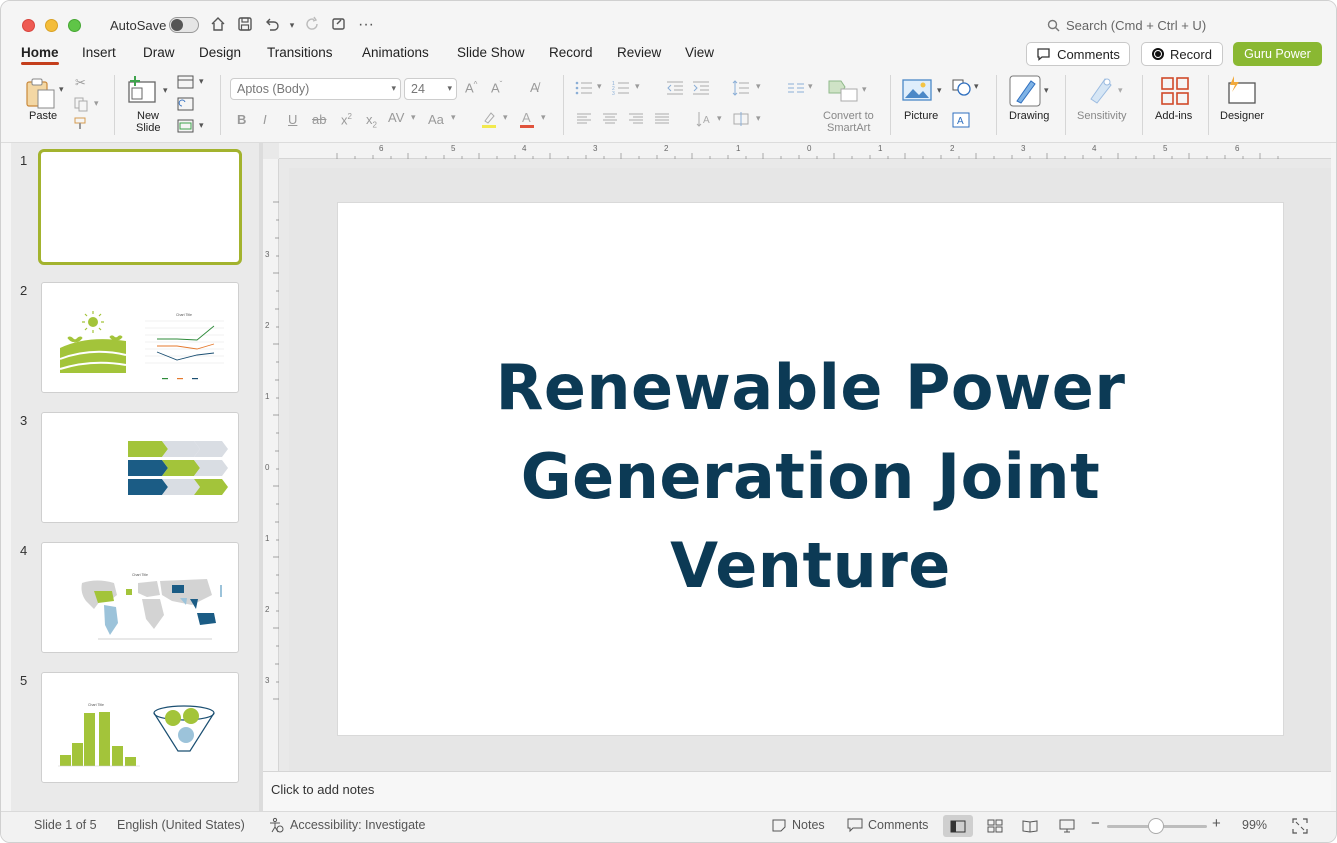 The height and width of the screenshot is (843, 1337). I want to click on tab-draw: Draw, so click(159, 52).